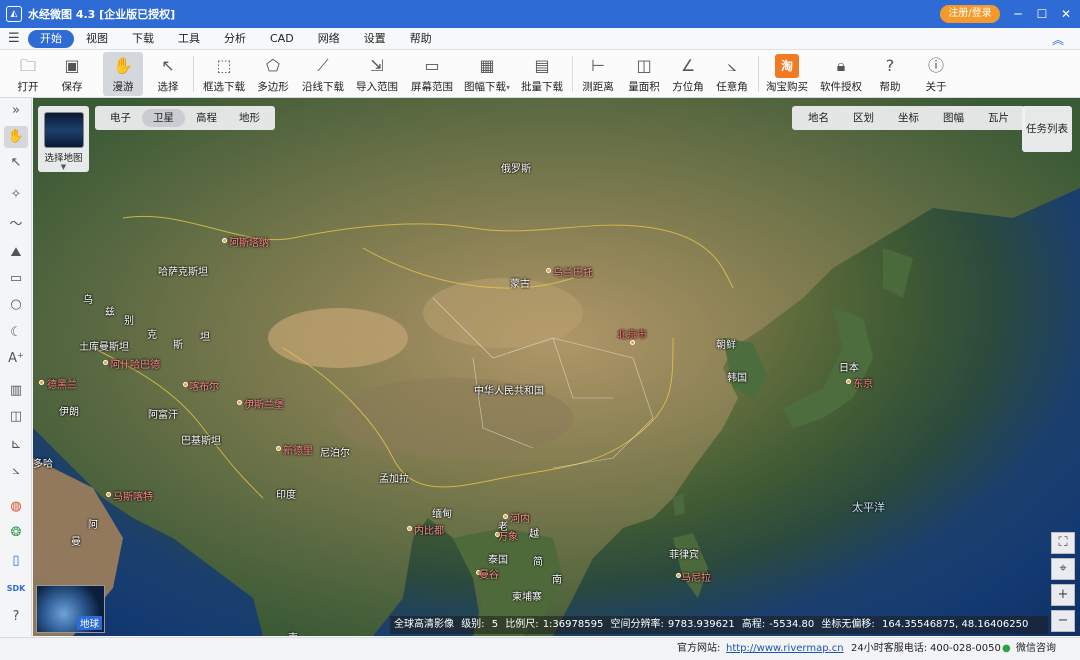 This screenshot has height=660, width=1080. I want to click on menu-settings: 设置, so click(375, 39).